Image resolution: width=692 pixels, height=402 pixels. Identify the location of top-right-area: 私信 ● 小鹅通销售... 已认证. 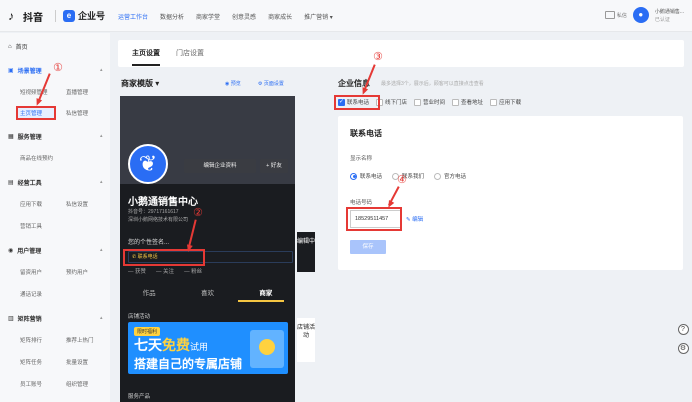
(644, 15).